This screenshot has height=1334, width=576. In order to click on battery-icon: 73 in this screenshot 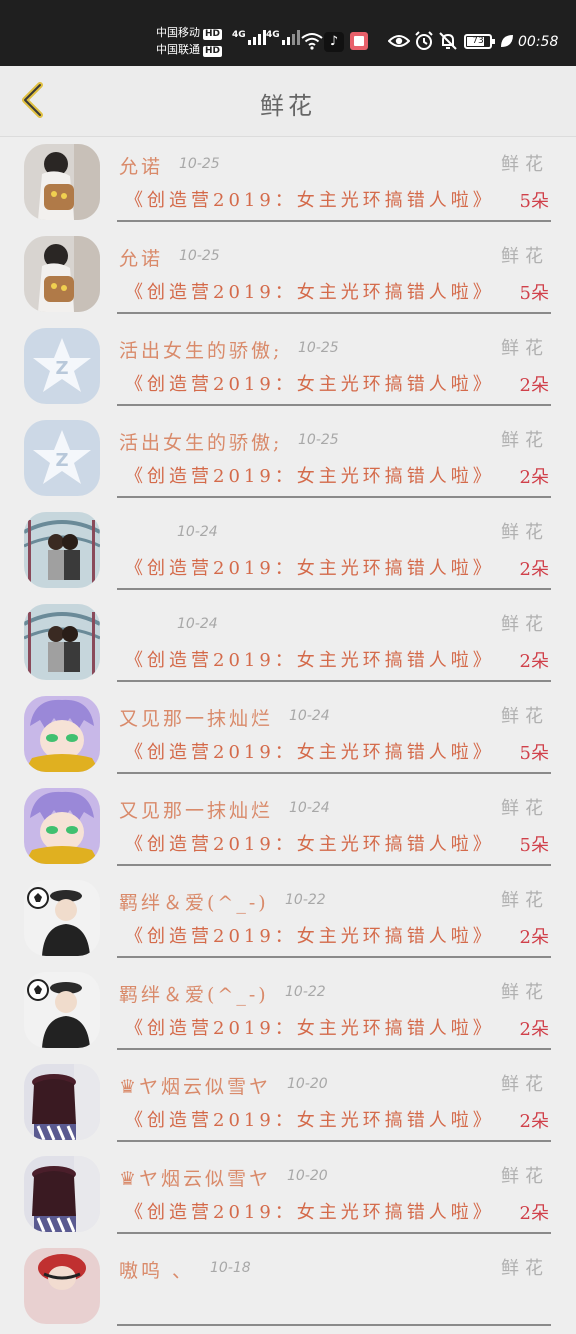, I will do `click(479, 41)`.